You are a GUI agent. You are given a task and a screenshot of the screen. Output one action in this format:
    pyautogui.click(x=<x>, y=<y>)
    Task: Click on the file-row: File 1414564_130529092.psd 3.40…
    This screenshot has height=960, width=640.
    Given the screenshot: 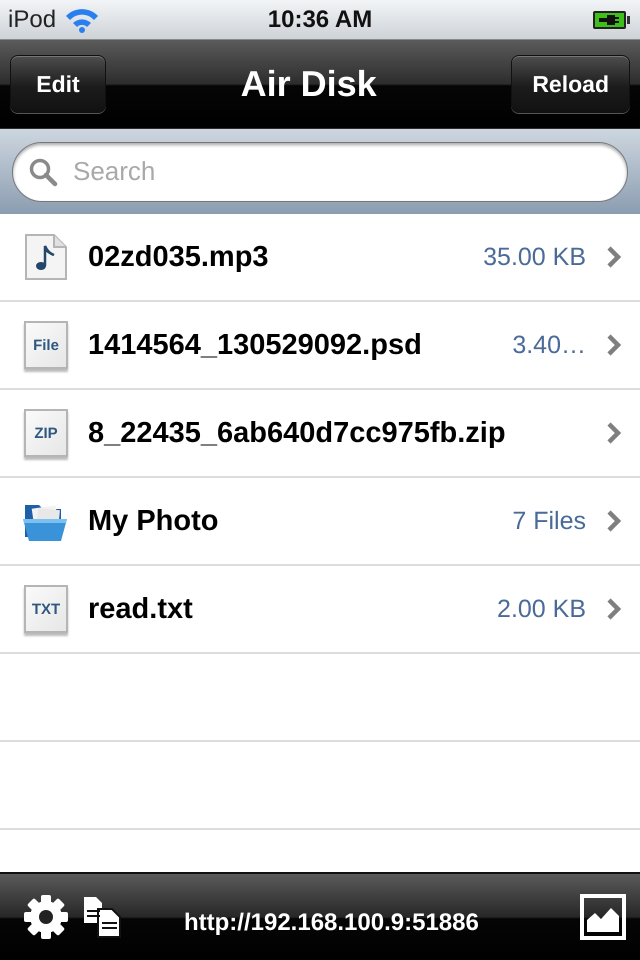 What is the action you would take?
    pyautogui.click(x=320, y=346)
    